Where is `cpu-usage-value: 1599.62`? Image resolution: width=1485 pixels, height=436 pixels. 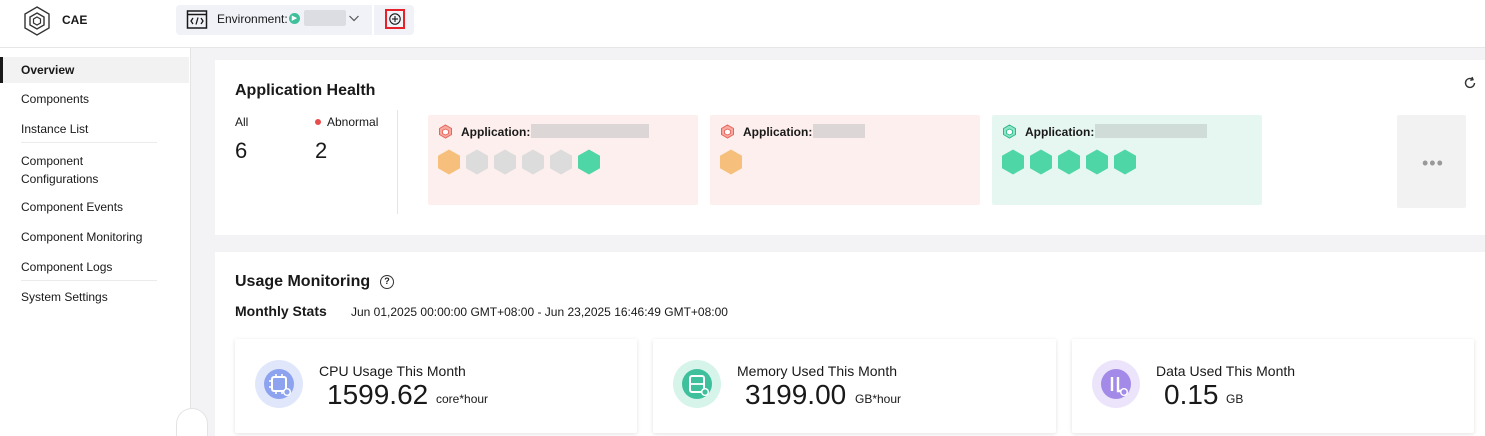
cpu-usage-value: 1599.62 is located at coordinates (378, 394).